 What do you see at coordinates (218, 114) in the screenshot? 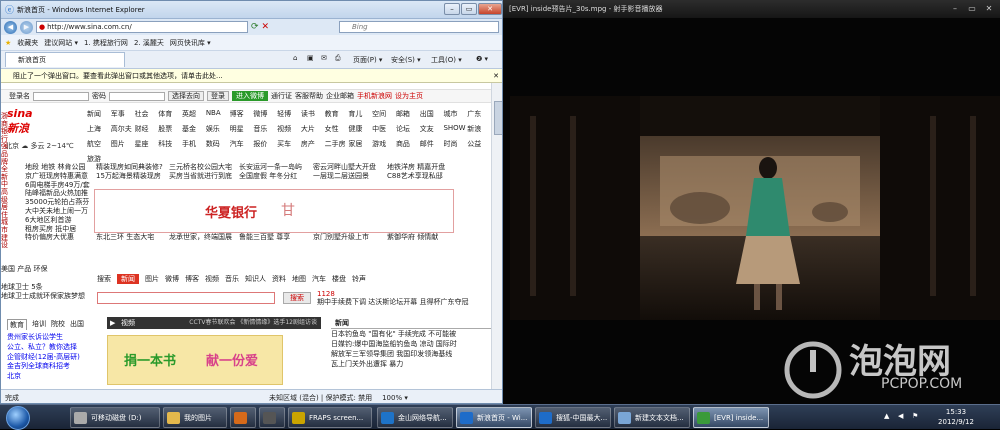
I see `channel-link: NBA` at bounding box center [218, 114].